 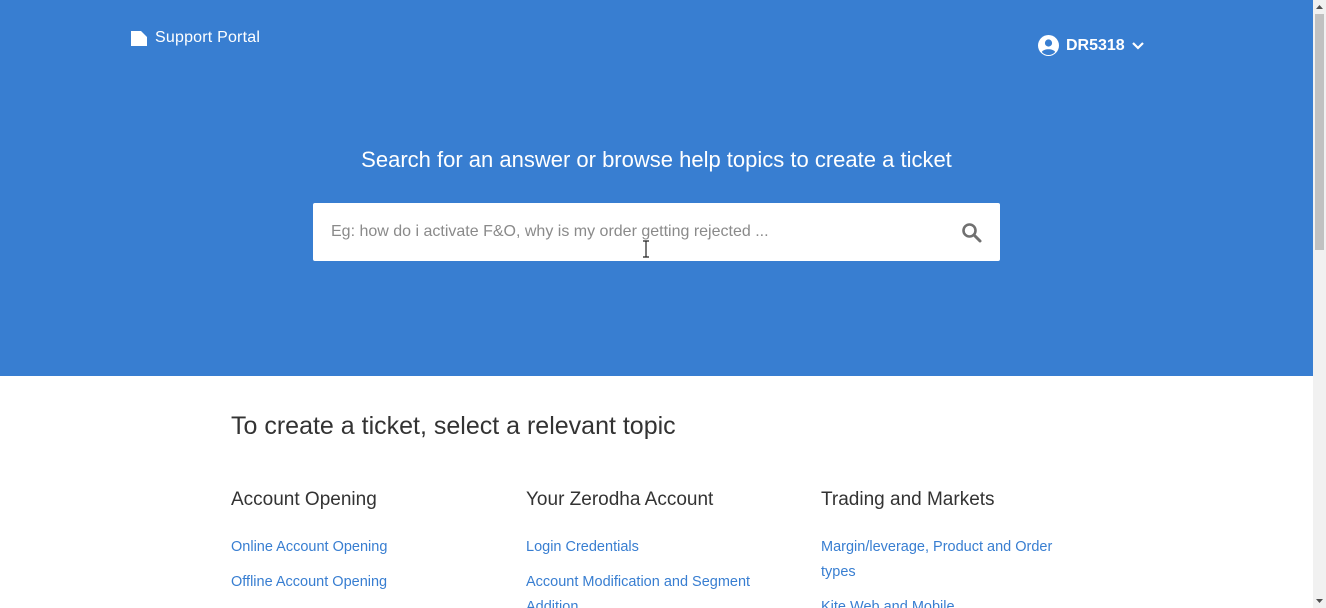 I want to click on scroll-down-arrow-icon, so click(x=1319, y=601).